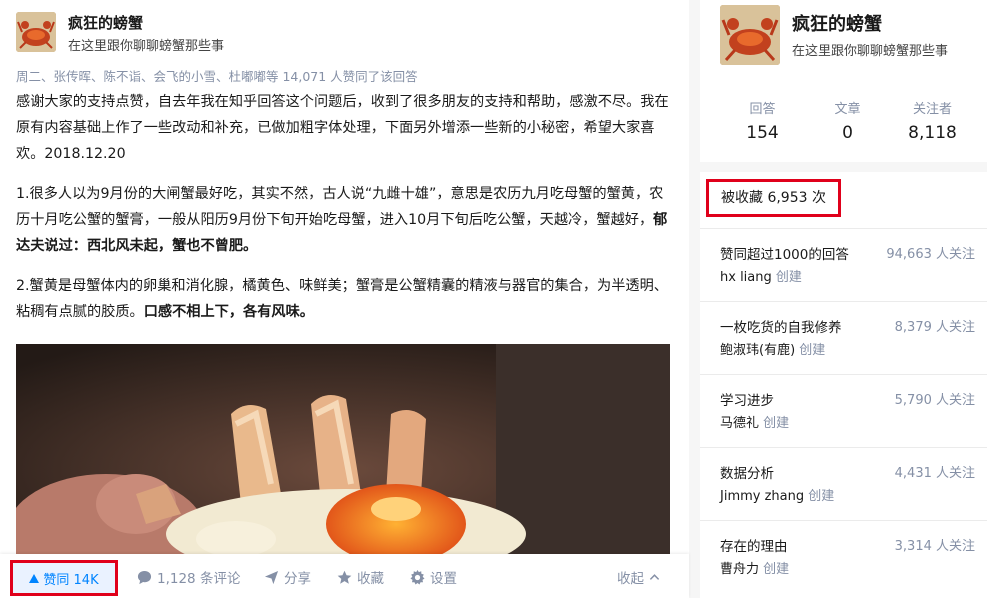  I want to click on author-profile-card: 疯狂的螃蟹 在这里跟你聊聊螃蟹那些事 回答 154 文章 0 关注者 8,118, so click(843, 81).